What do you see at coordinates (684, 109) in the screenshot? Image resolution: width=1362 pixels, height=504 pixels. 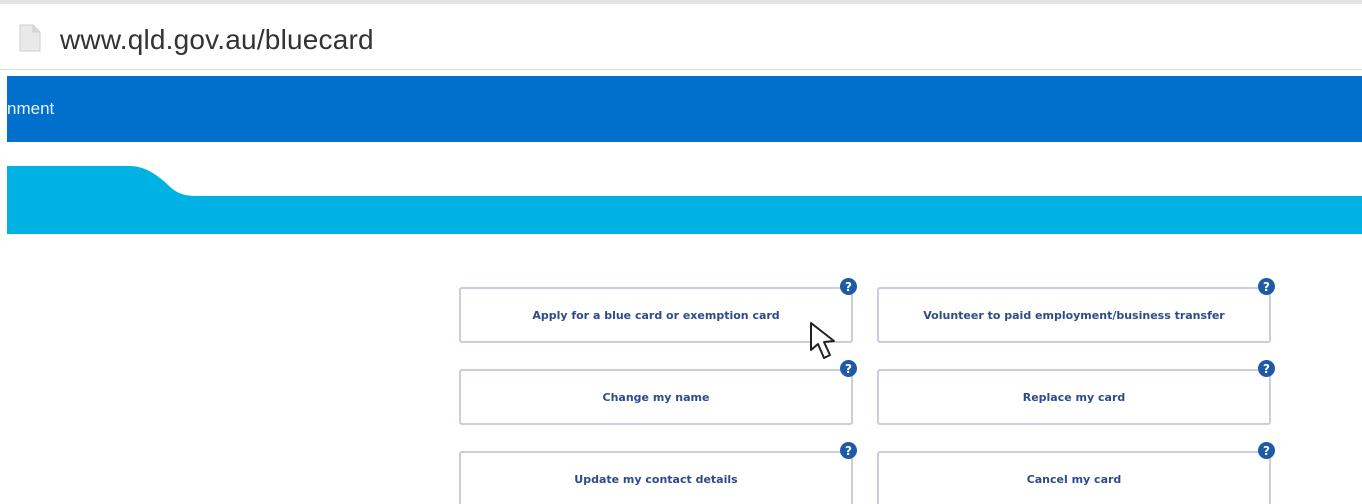 I see `site-header: nment` at bounding box center [684, 109].